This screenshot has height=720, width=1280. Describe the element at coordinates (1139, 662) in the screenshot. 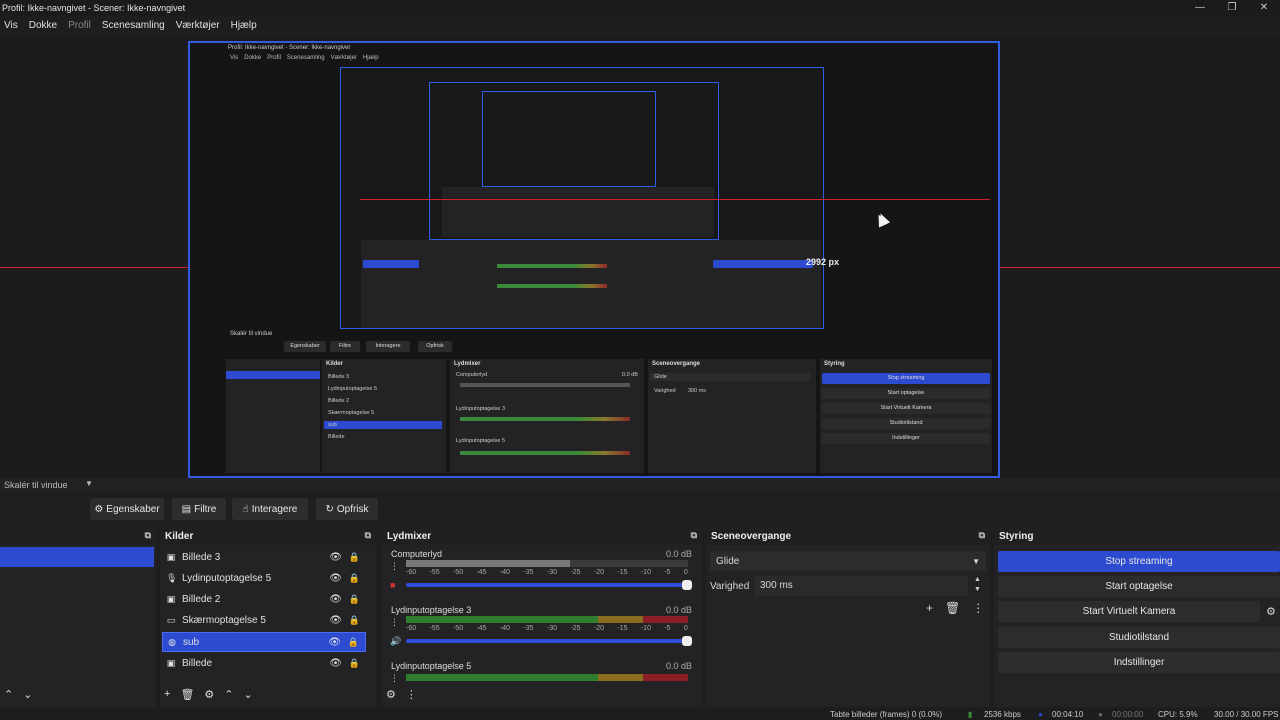

I see `settings-button: Indstillinger` at that location.